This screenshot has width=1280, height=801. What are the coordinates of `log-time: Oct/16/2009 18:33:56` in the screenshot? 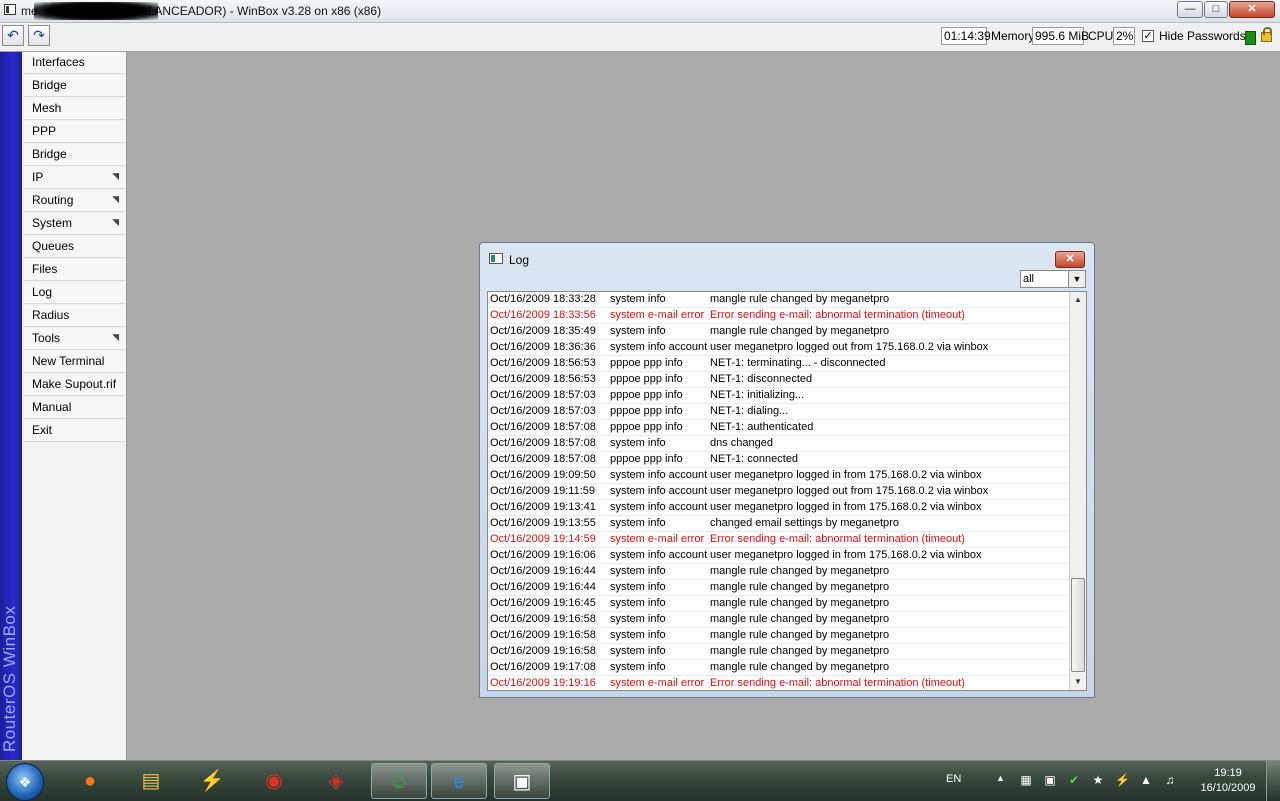 It's located at (543, 315).